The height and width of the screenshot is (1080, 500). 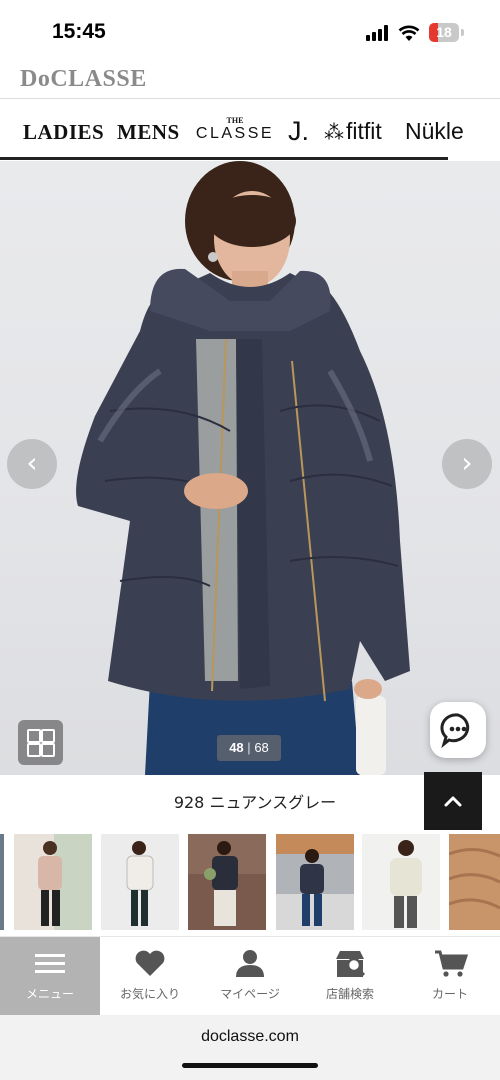 I want to click on image-counter: 48 | 68, so click(x=249, y=748).